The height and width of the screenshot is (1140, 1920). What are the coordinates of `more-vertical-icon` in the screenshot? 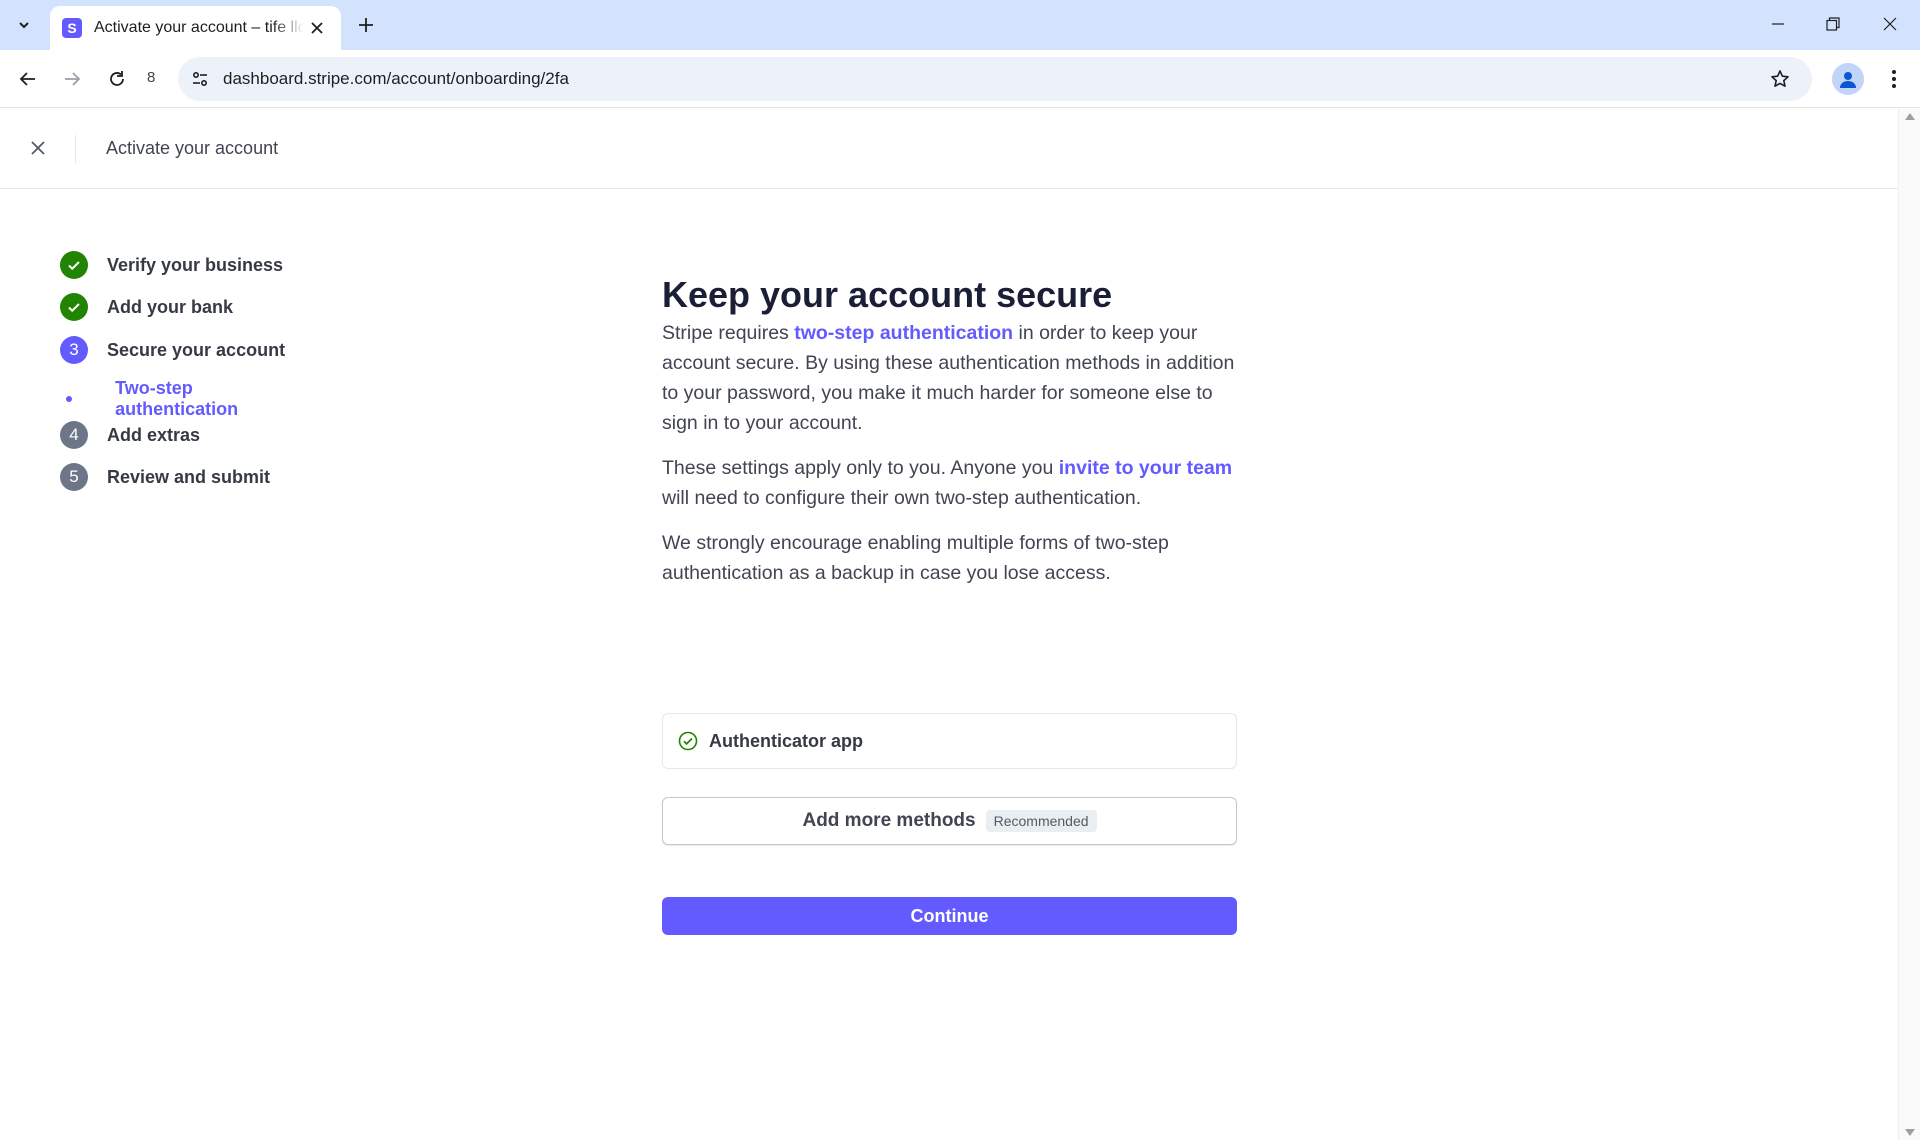 It's located at (1894, 79).